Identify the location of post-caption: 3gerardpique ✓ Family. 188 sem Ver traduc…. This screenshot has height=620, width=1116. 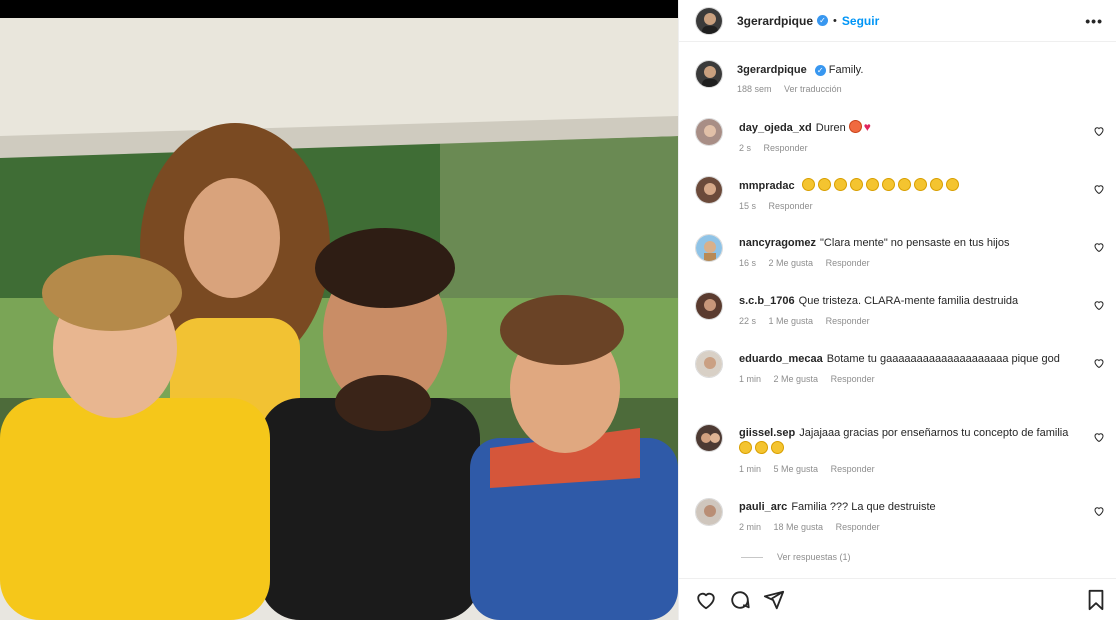
(895, 77).